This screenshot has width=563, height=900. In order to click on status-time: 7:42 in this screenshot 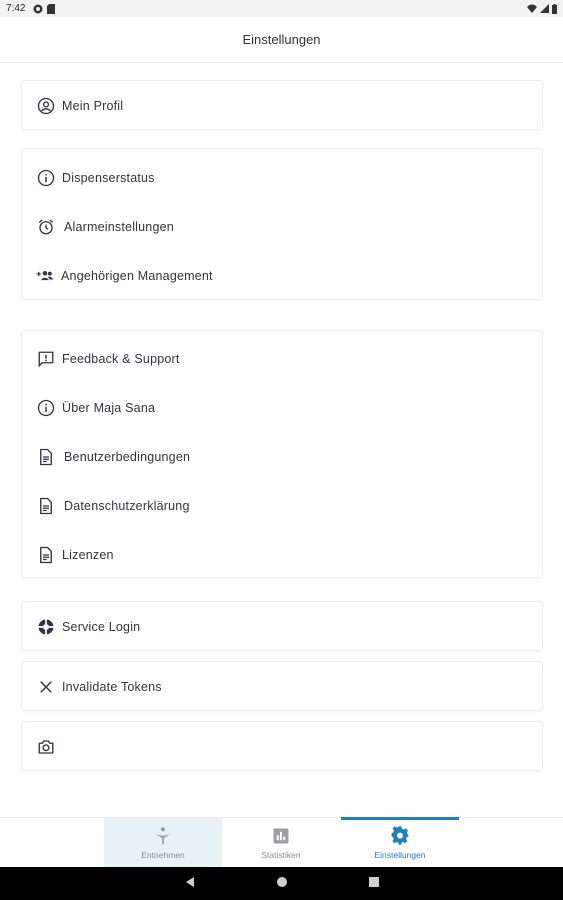, I will do `click(16, 8)`.